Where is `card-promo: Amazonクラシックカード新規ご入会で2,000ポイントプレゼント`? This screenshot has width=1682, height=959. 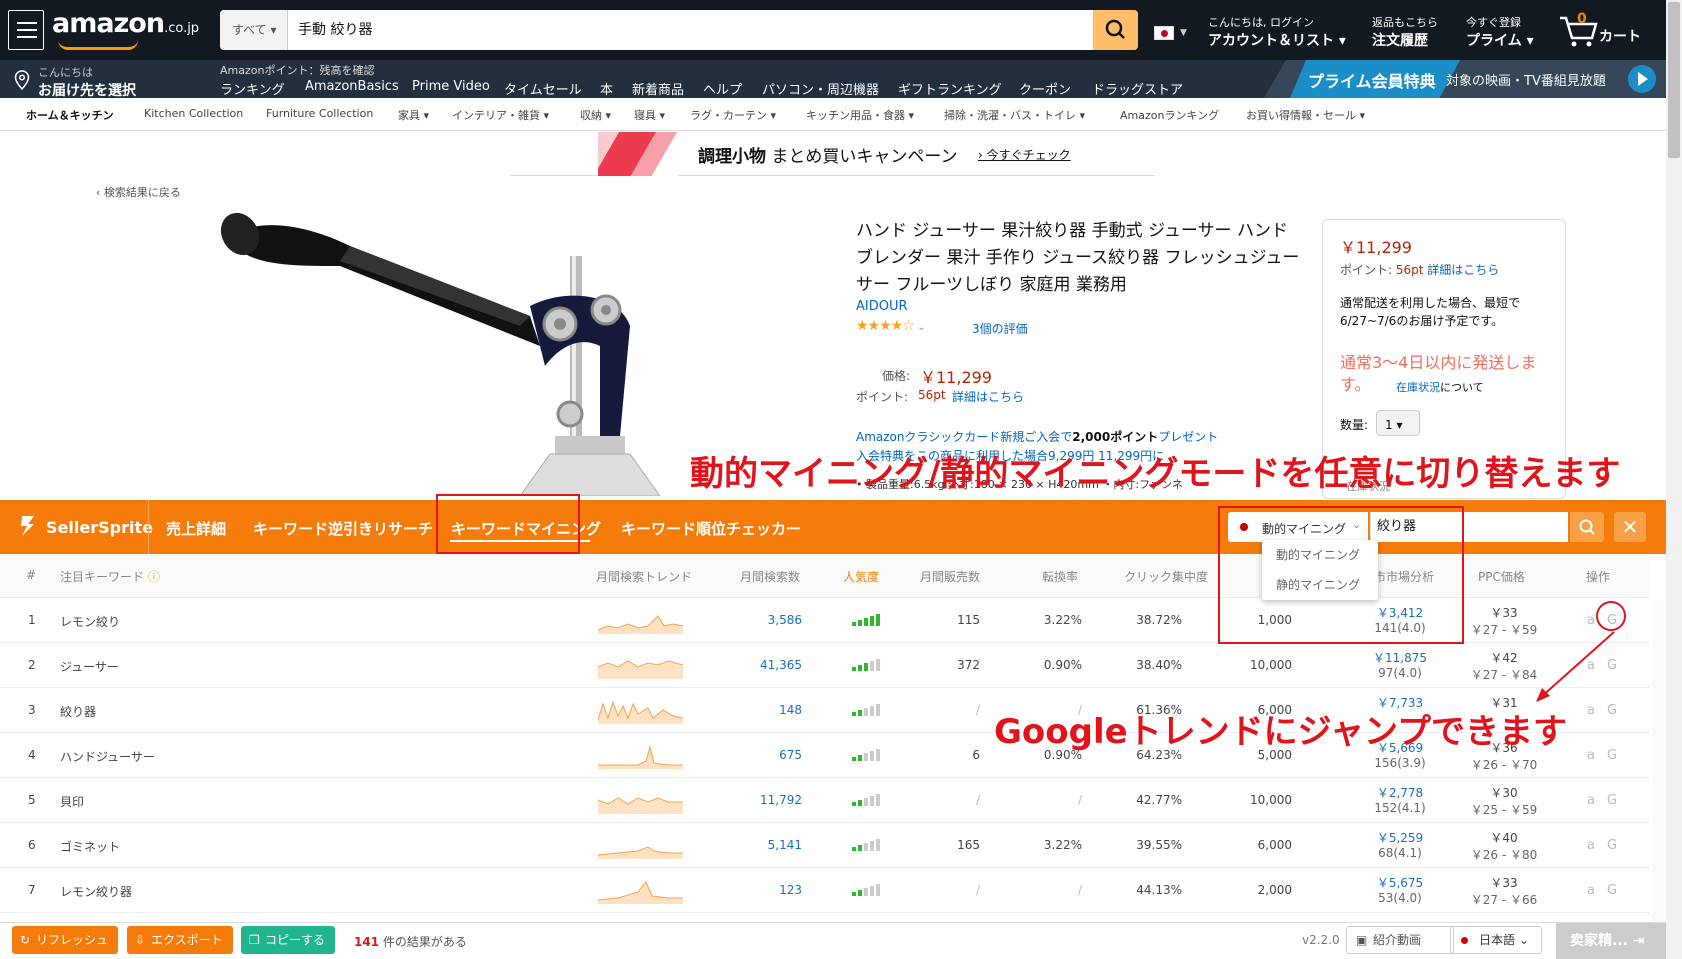 card-promo: Amazonクラシックカード新規ご入会で2,000ポイントプレゼント is located at coordinates (1037, 436).